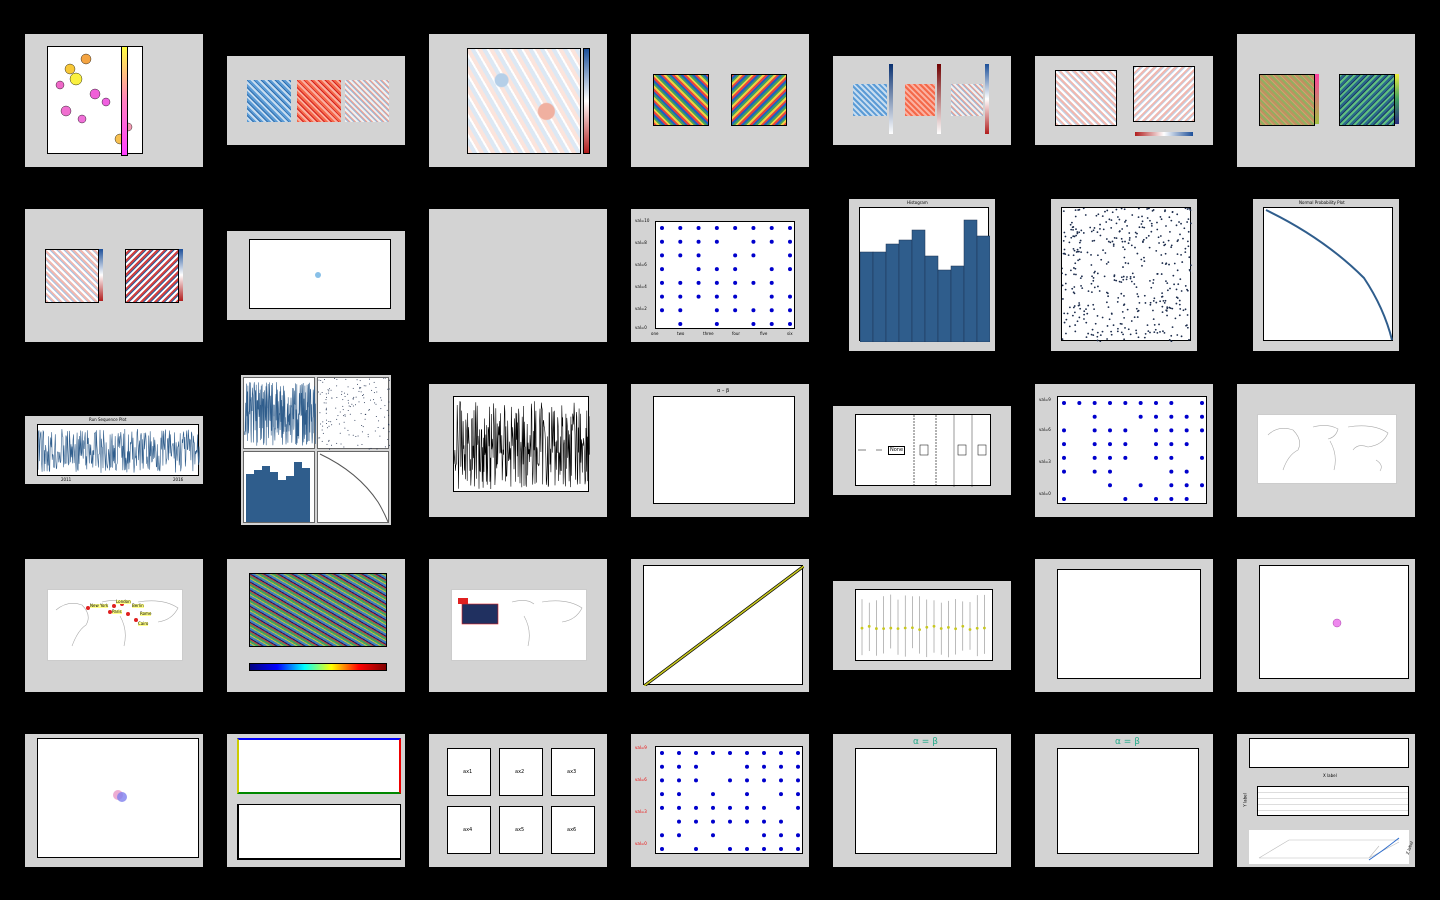 This screenshot has height=900, width=1440. I want to click on thumb-empty-axes, so click(1124, 625).